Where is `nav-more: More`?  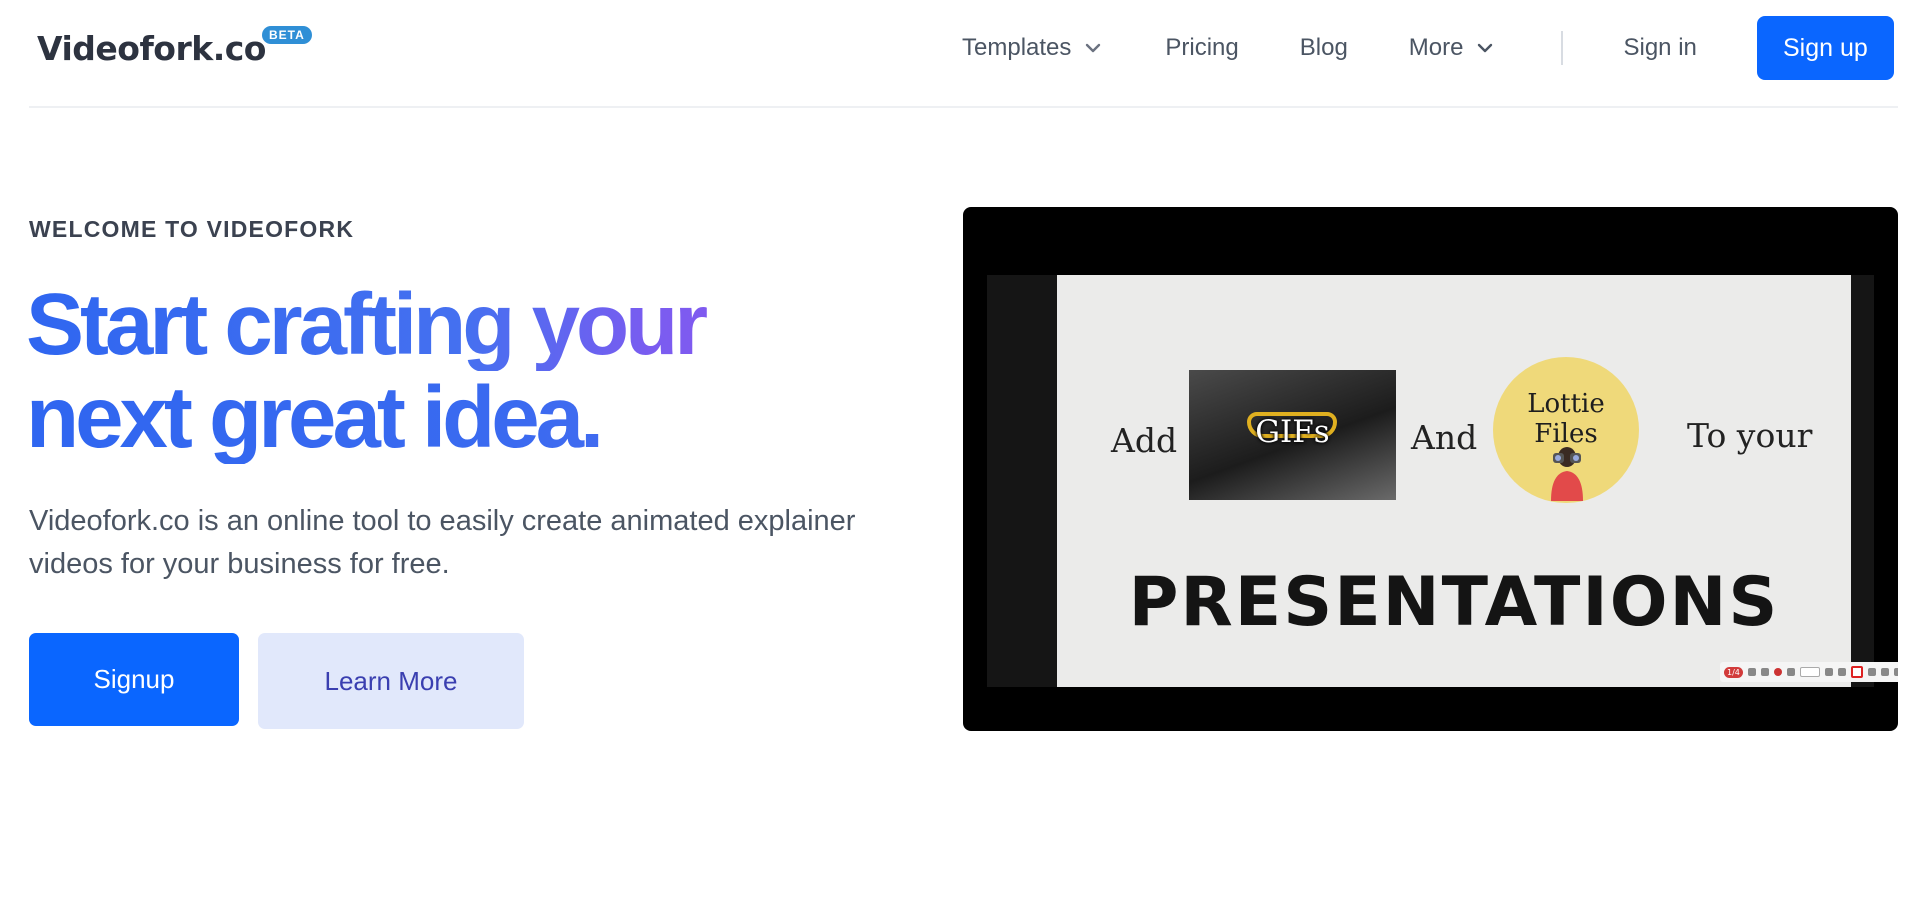
nav-more: More is located at coordinates (1451, 48).